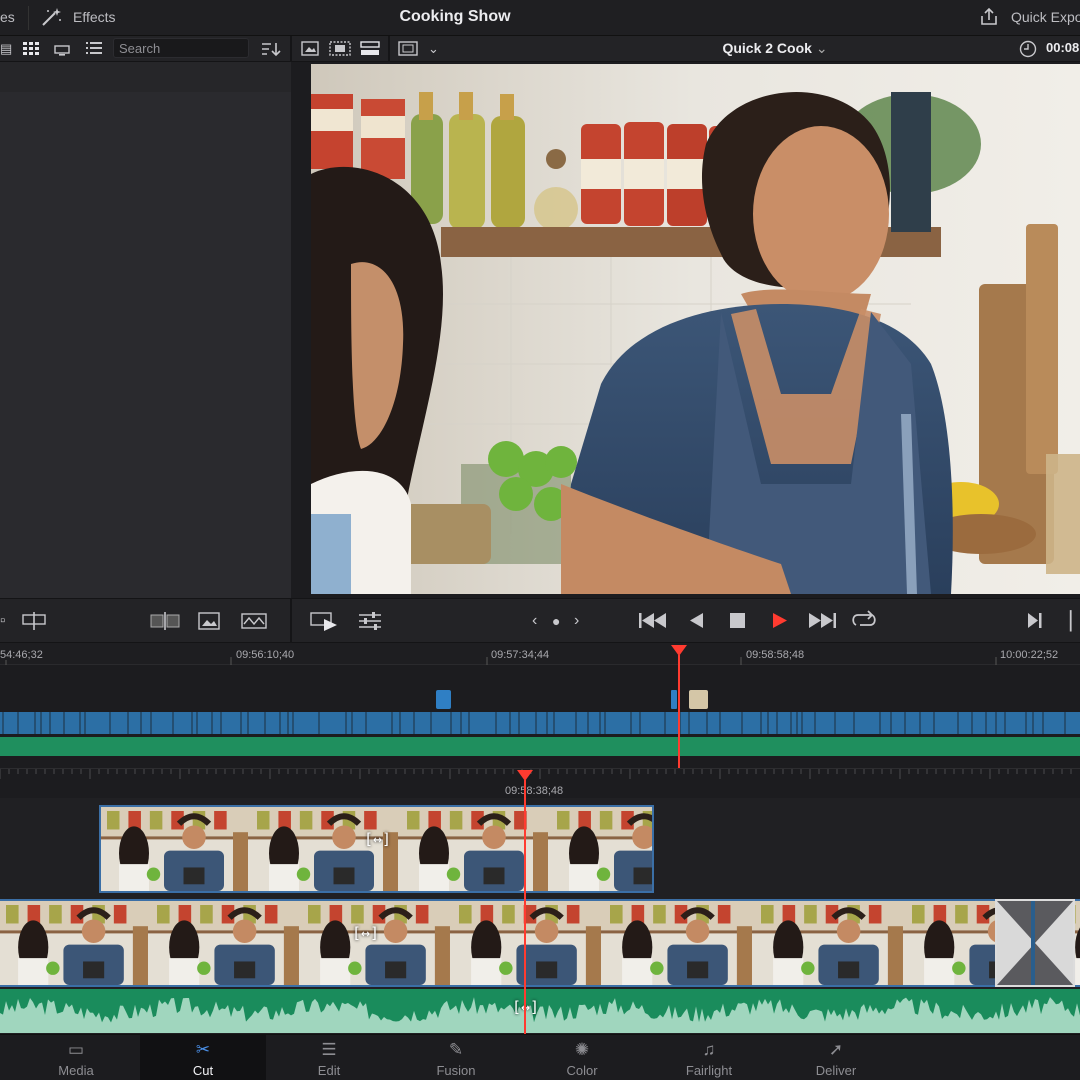 This screenshot has width=1080, height=1080. I want to click on nav-fairlight: ♫ Fairlight, so click(709, 1057).